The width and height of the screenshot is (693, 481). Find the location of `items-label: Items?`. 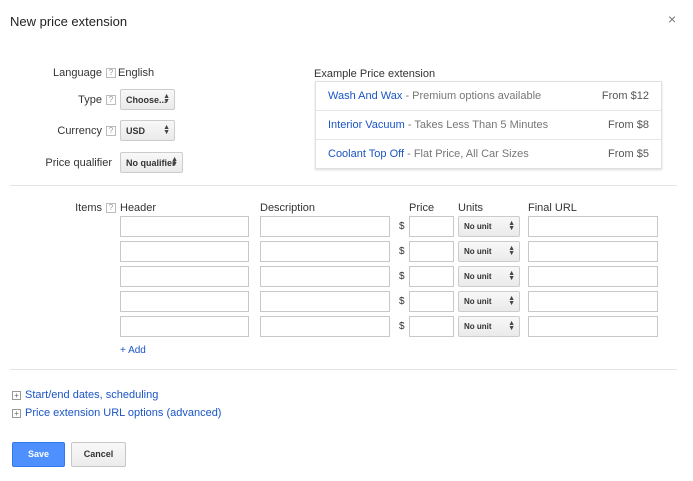

items-label: Items? is located at coordinates (73, 208).